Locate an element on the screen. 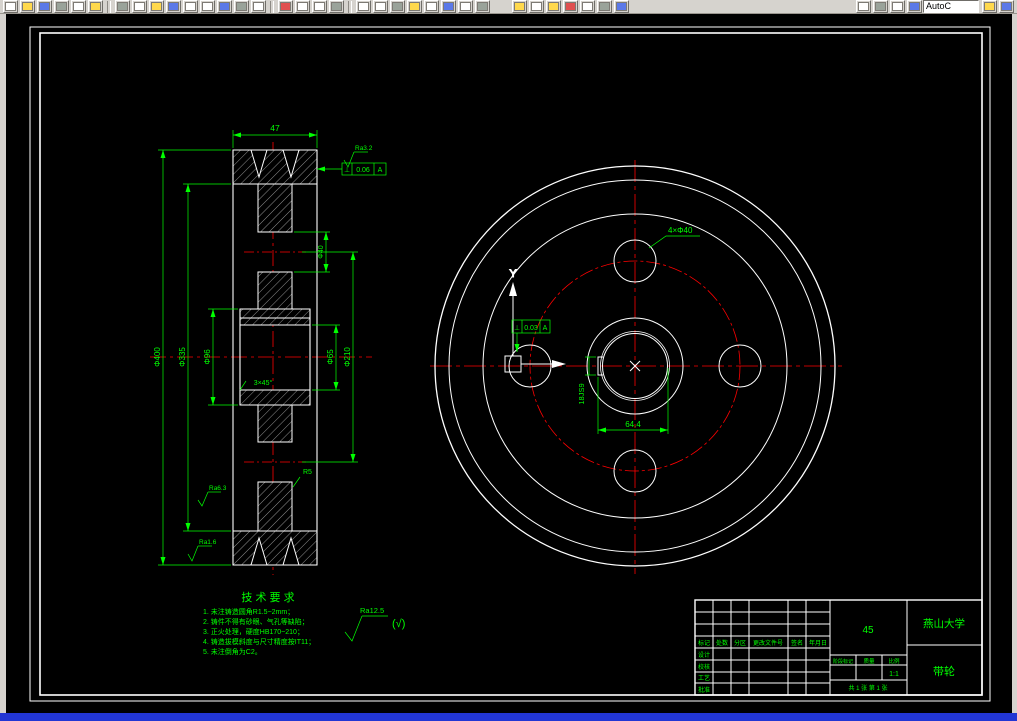 The width and height of the screenshot is (1017, 721). new-icon is located at coordinates (10, 6).